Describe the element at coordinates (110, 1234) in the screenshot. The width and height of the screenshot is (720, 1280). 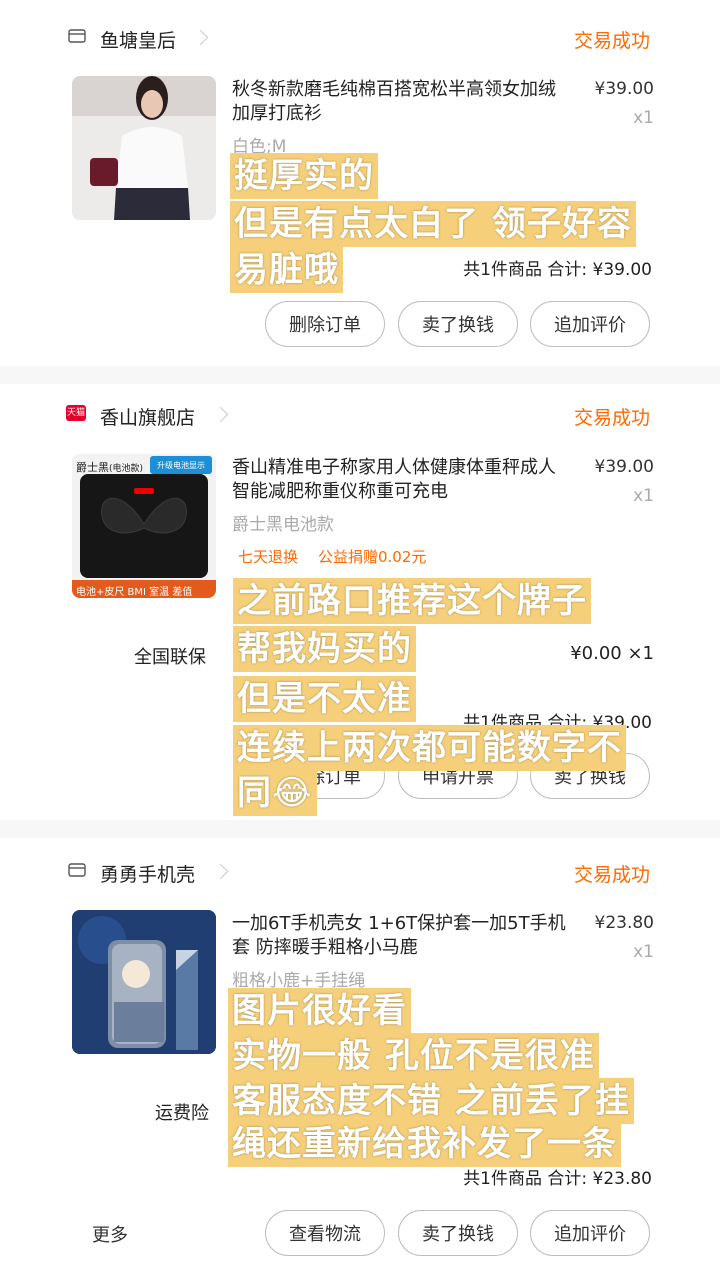
I see `more-link: 更多` at that location.